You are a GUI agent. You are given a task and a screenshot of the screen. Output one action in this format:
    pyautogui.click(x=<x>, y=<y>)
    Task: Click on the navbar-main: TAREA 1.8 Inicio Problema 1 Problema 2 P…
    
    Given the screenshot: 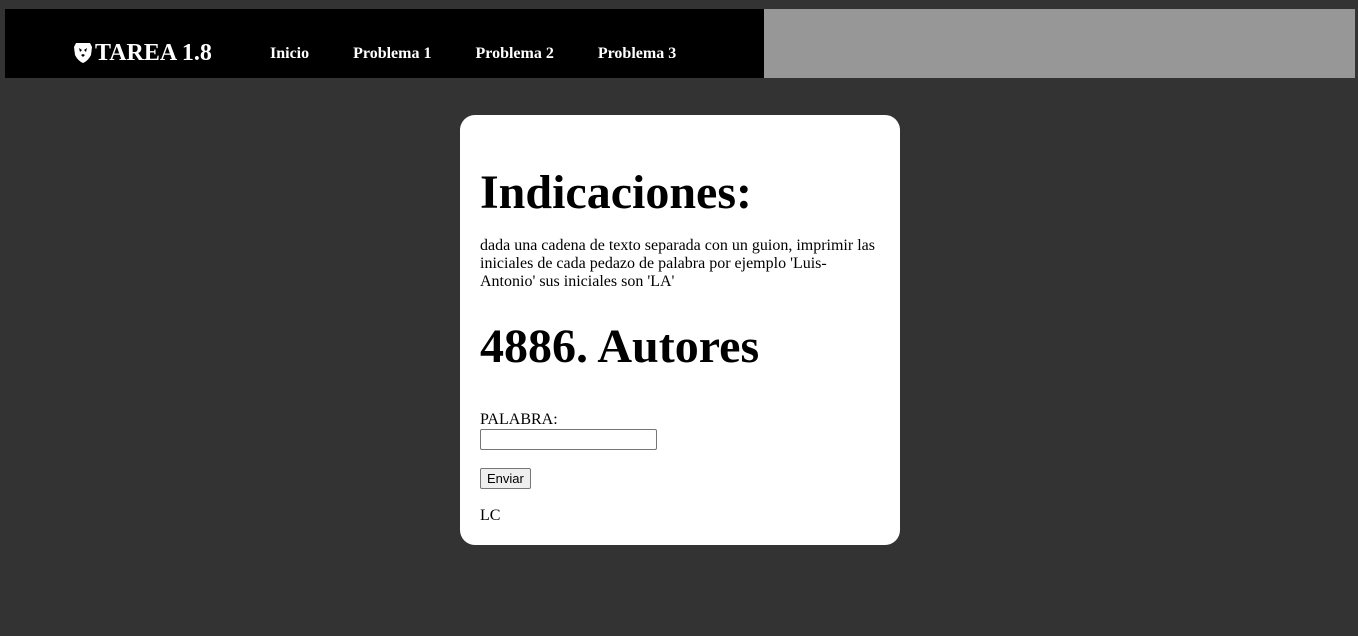 What is the action you would take?
    pyautogui.click(x=384, y=43)
    